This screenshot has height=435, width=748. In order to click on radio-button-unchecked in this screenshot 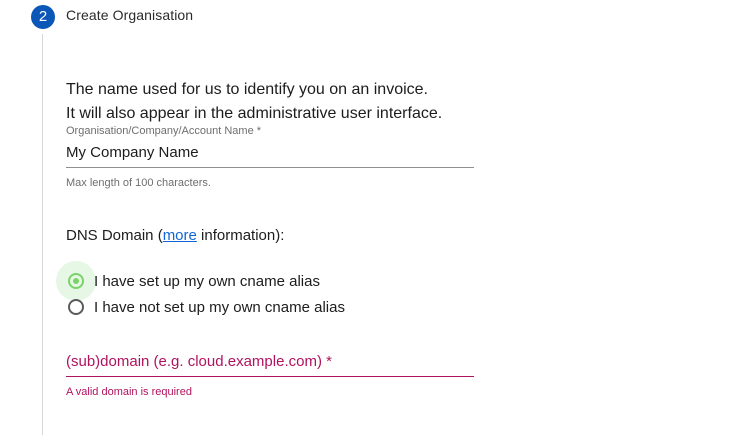, I will do `click(76, 307)`.